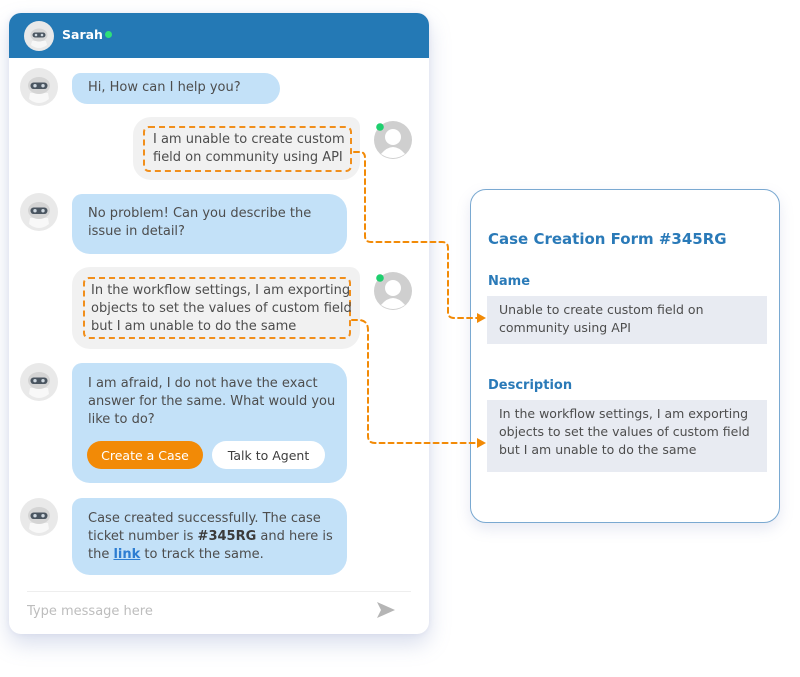 The width and height of the screenshot is (800, 677). I want to click on agent-name: Sarah, so click(87, 34).